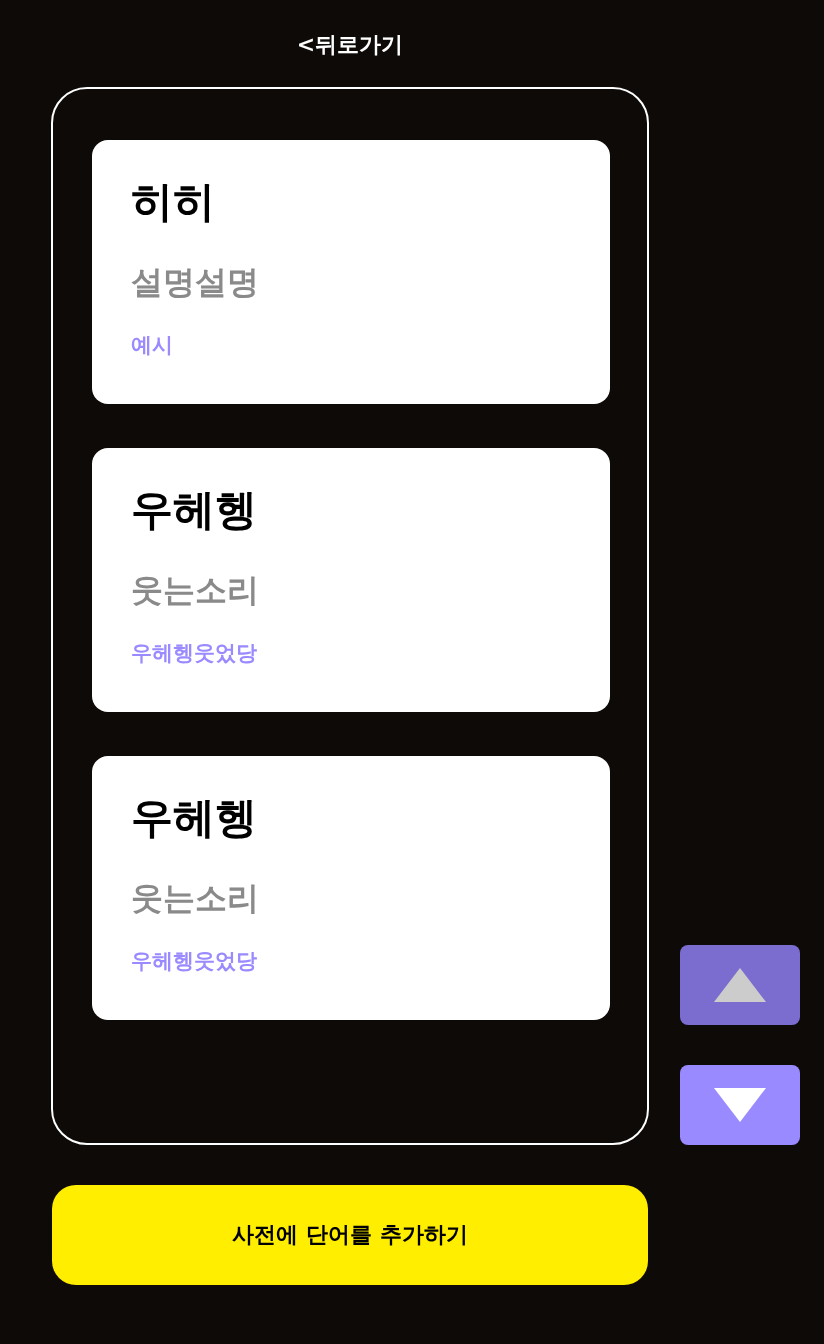  What do you see at coordinates (351, 272) in the screenshot?
I see `word-card: 히히 설명설명 예시` at bounding box center [351, 272].